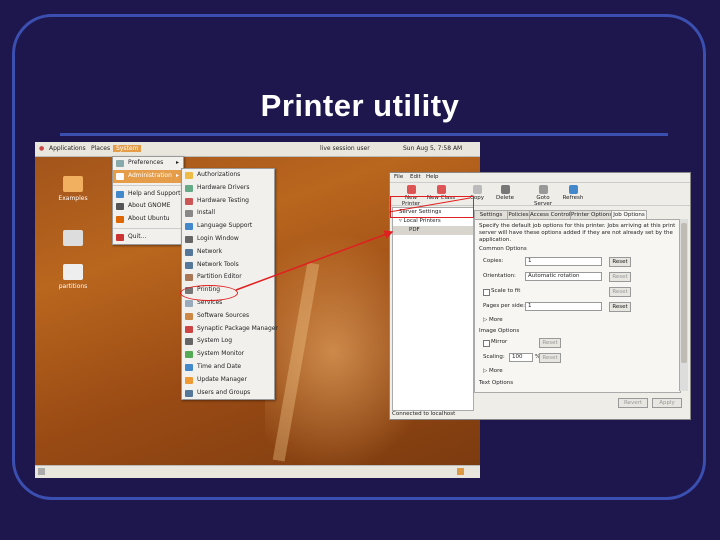 Image resolution: width=720 pixels, height=540 pixels. Describe the element at coordinates (429, 205) in the screenshot. I see `arrow-to-toolbar` at that location.